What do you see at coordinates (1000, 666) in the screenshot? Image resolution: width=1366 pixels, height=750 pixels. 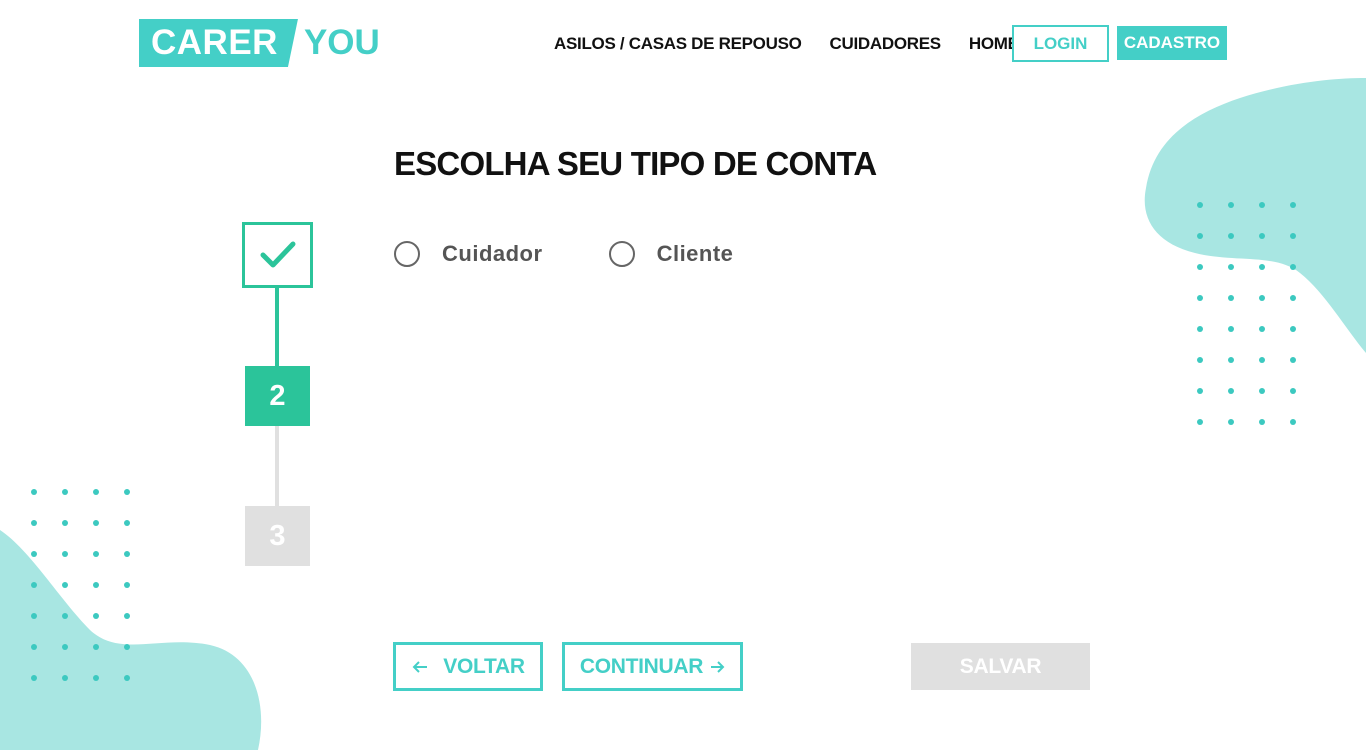 I see `save-button: SALVAR` at bounding box center [1000, 666].